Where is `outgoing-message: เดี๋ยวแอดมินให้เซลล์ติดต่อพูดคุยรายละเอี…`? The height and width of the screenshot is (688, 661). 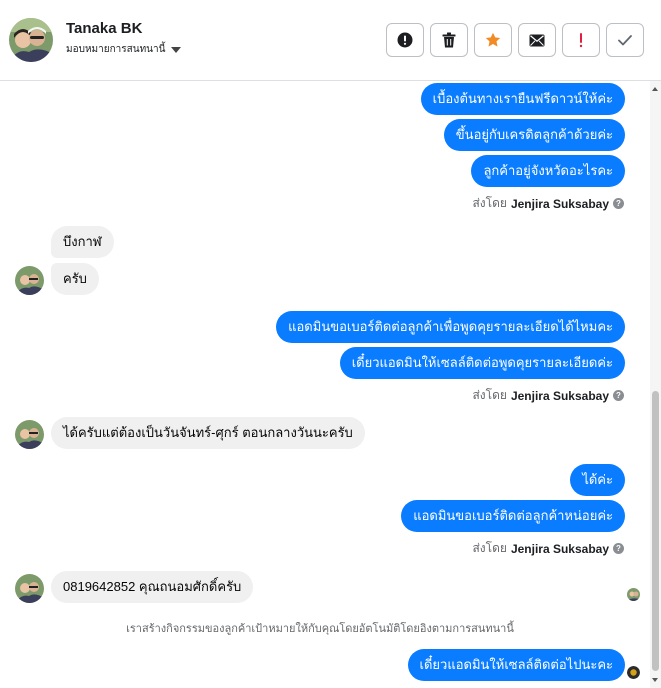
outgoing-message: เดี๋ยวแอดมินให้เซลล์ติดต่อพูดคุยรายละเอี… is located at coordinates (482, 363).